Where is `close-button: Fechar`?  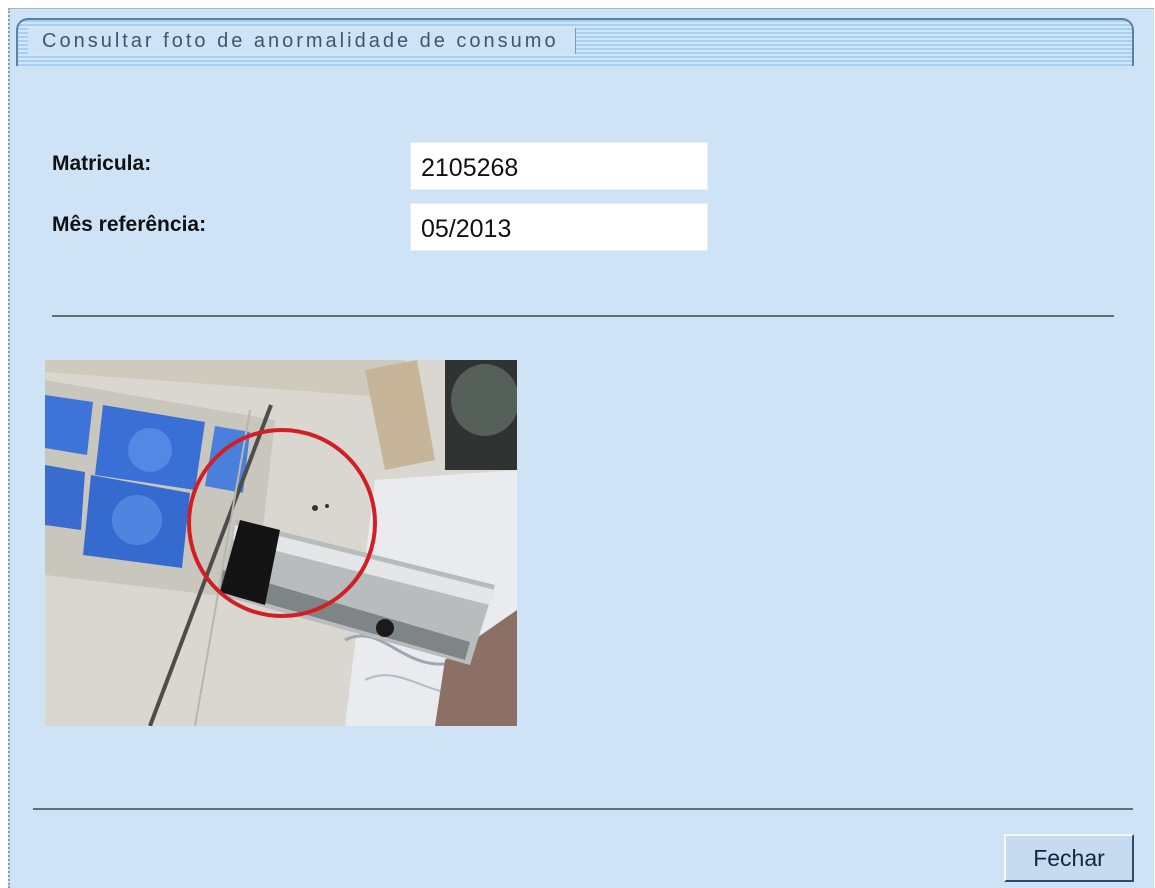
close-button: Fechar is located at coordinates (1069, 858).